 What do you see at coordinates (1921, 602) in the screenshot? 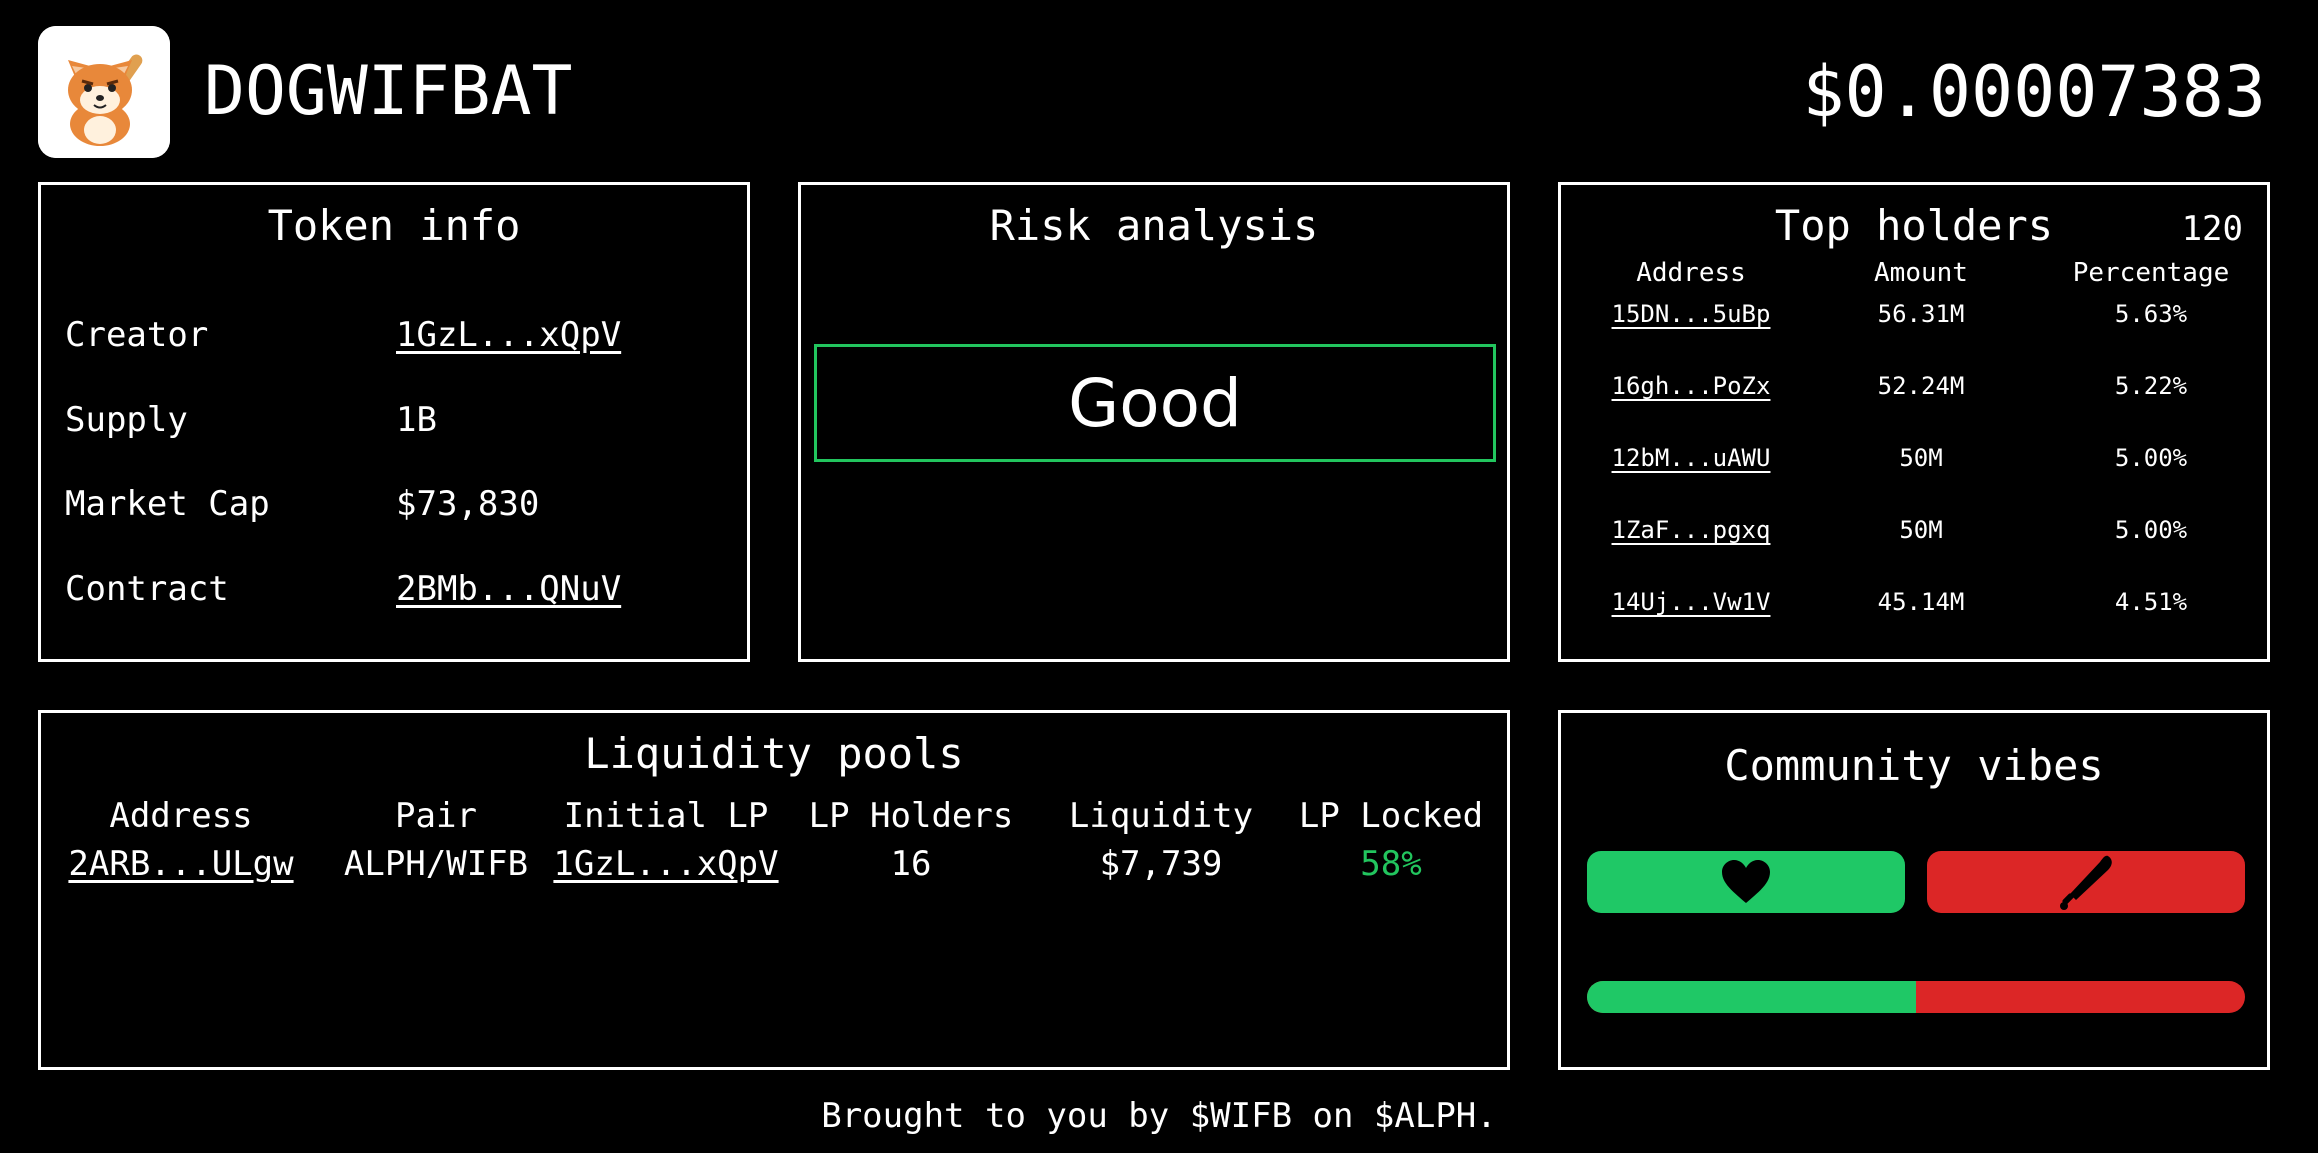
I see `holder-amount: 45.14M` at bounding box center [1921, 602].